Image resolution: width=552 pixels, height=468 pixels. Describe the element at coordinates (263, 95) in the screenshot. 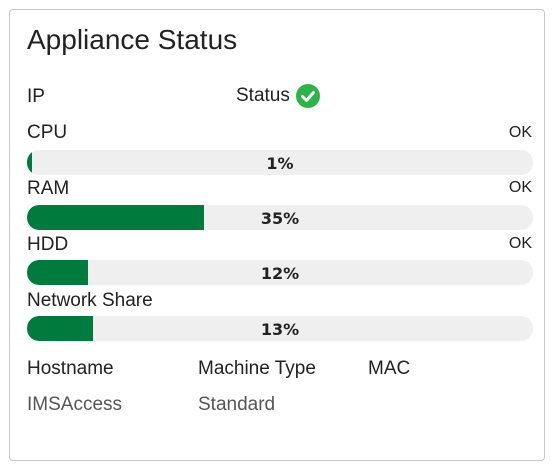

I see `status-label: Status` at that location.